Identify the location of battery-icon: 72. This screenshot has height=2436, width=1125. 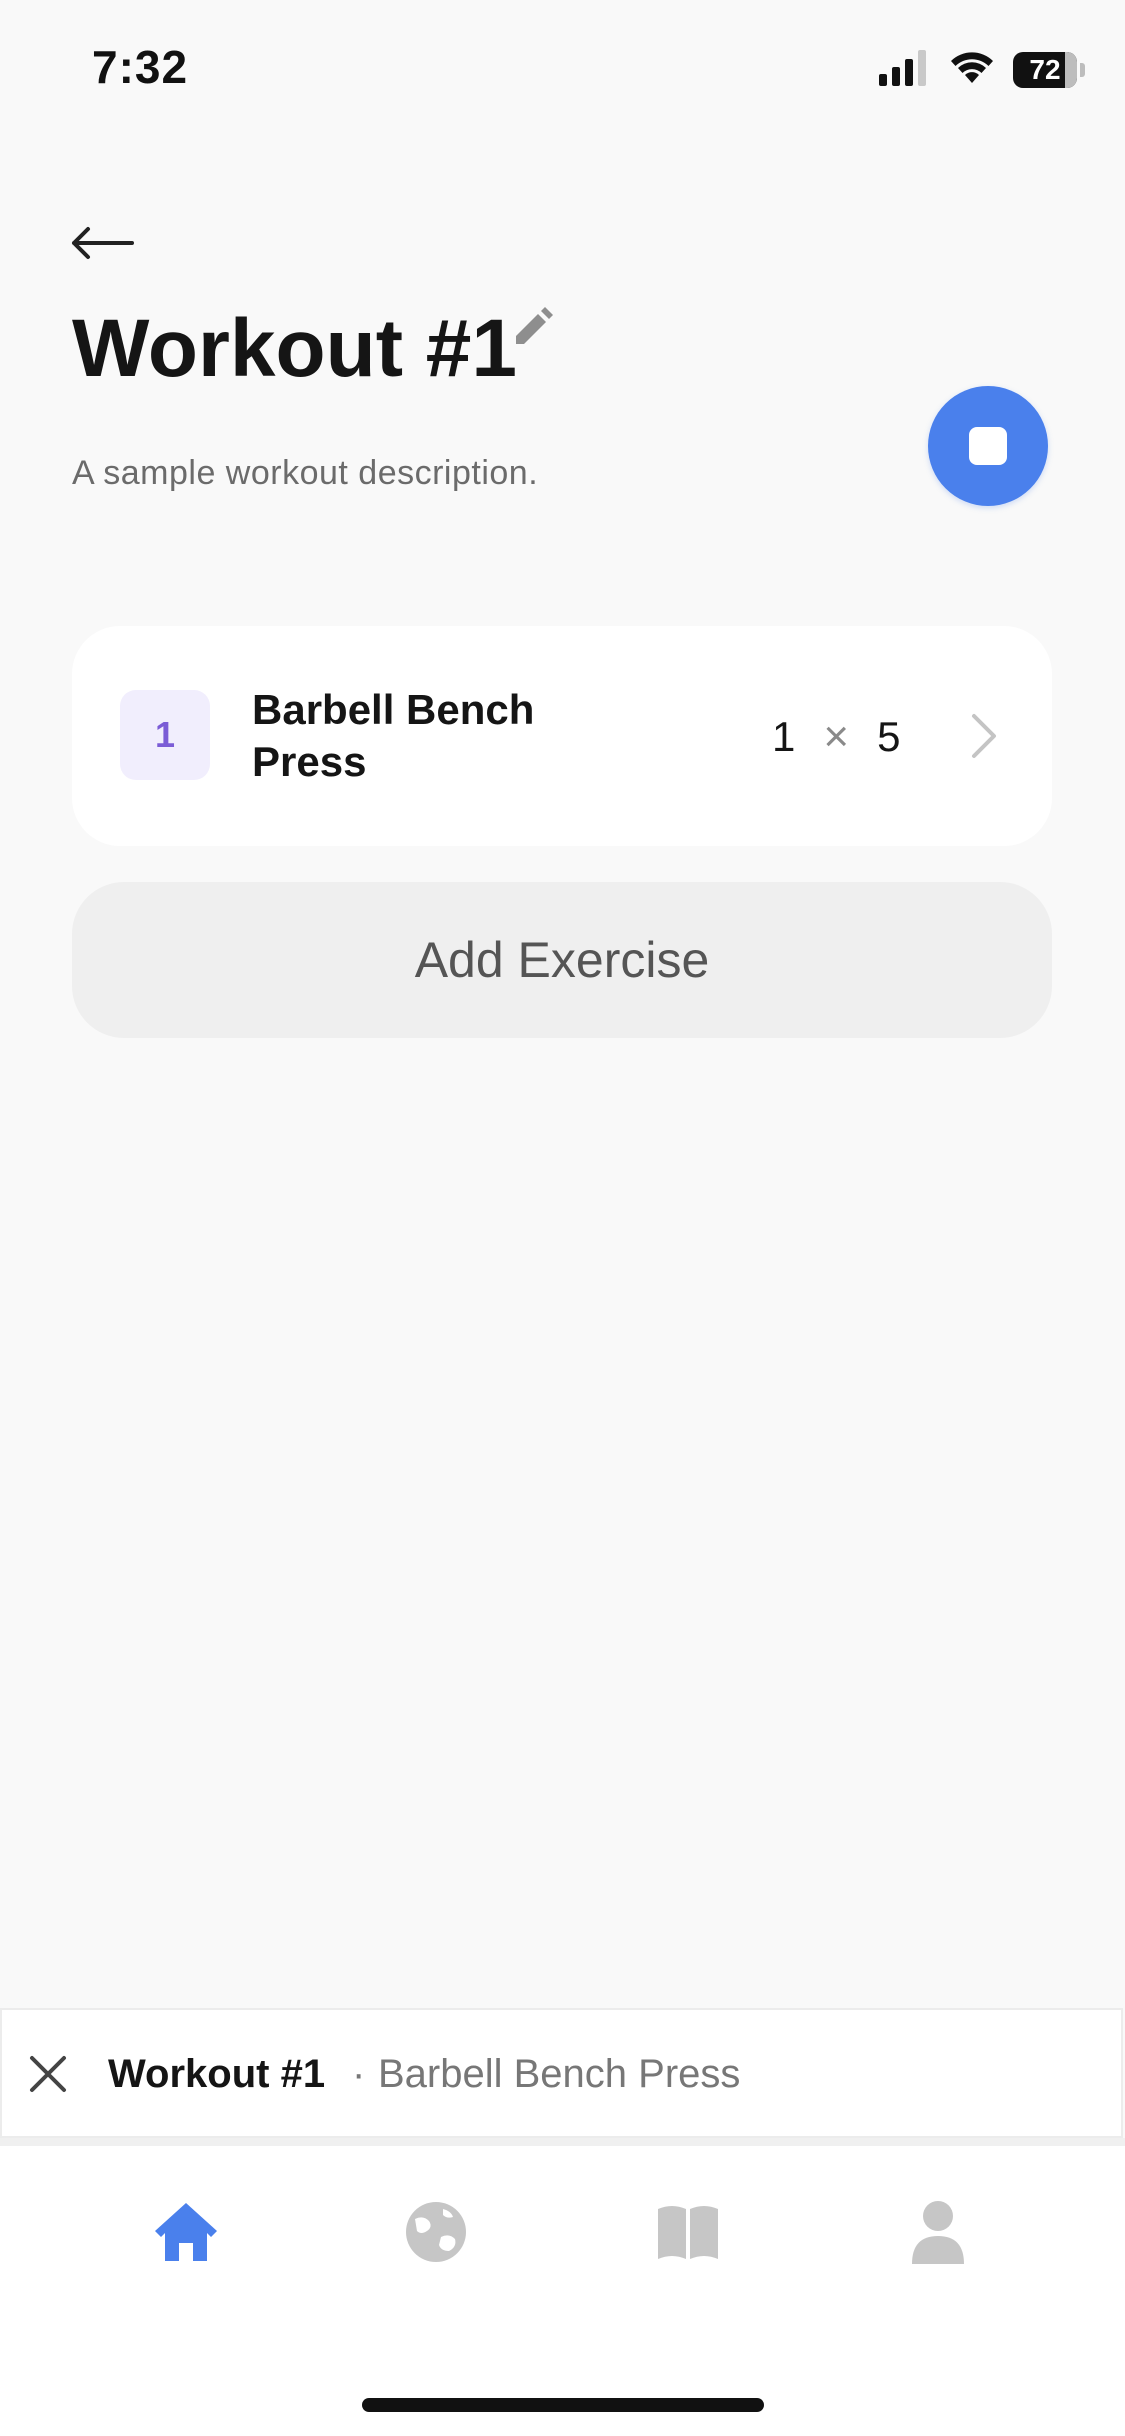
(1049, 70).